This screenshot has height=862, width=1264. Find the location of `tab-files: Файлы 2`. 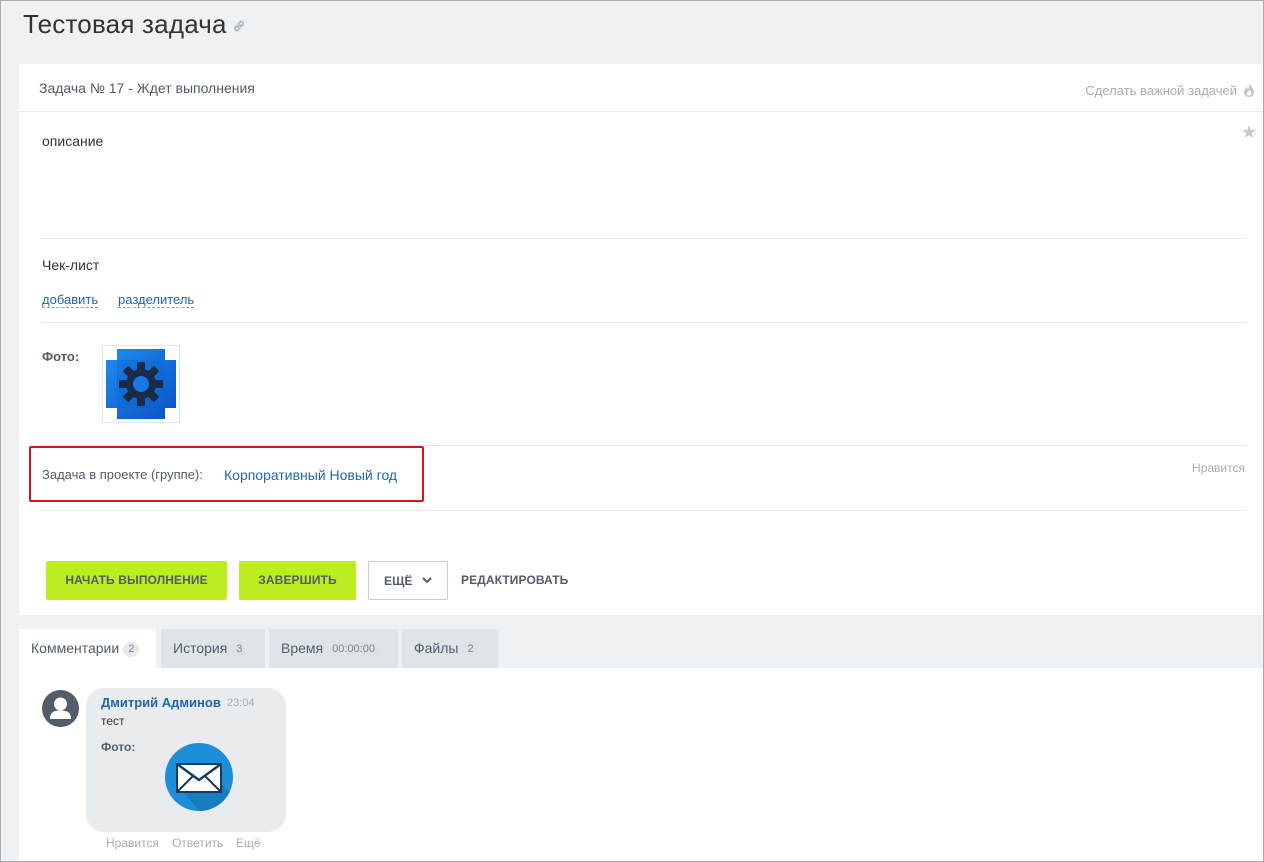

tab-files: Файлы 2 is located at coordinates (450, 648).